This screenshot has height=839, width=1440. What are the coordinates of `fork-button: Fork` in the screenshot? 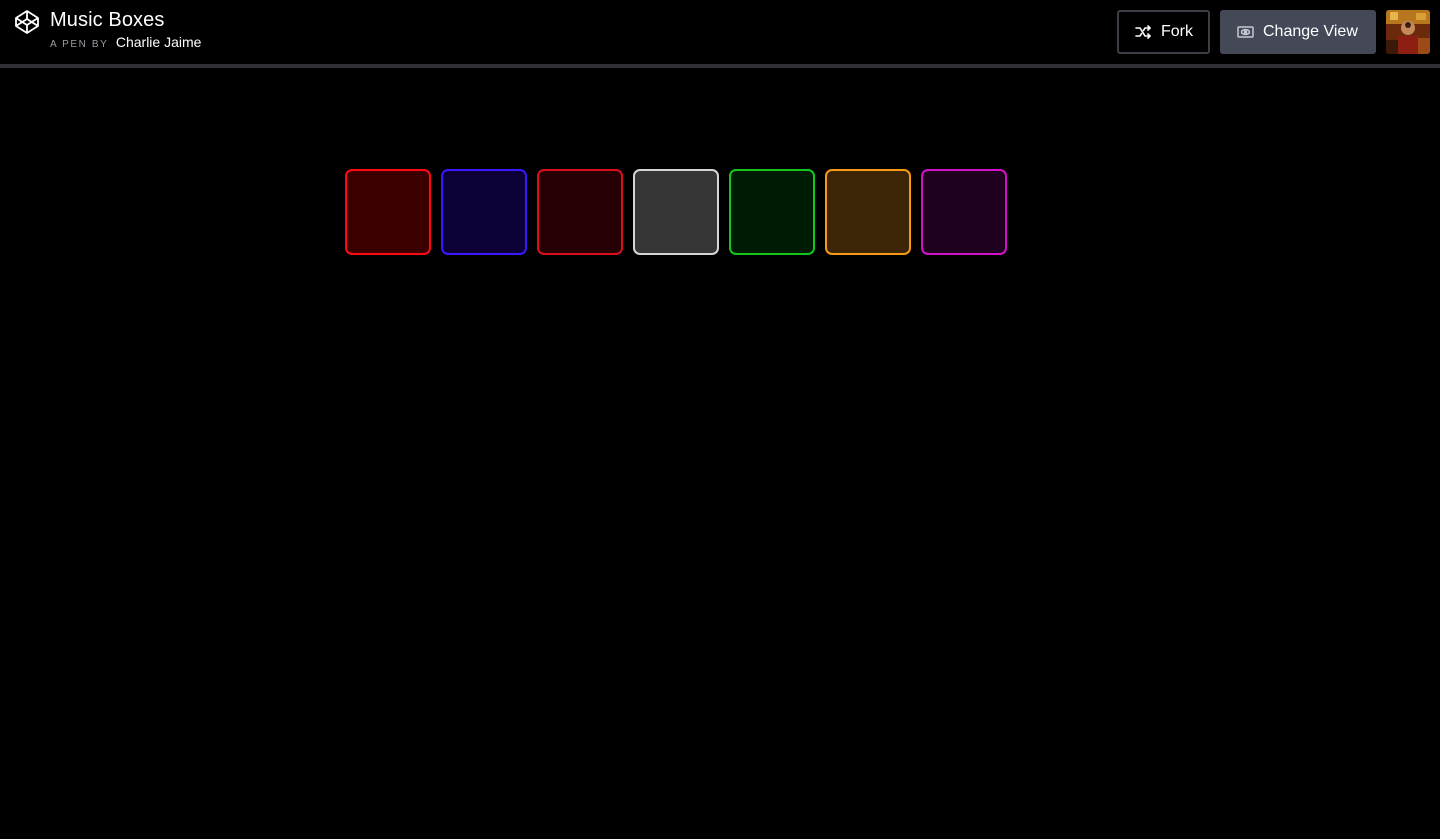 It's located at (1163, 32).